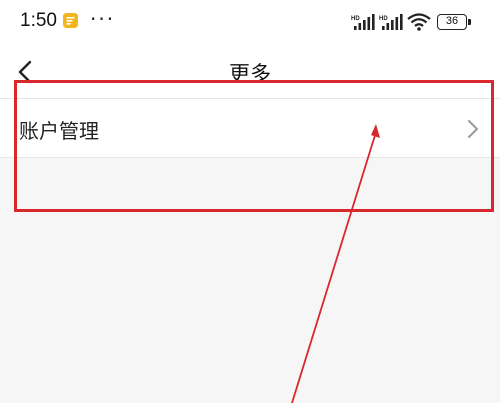 The height and width of the screenshot is (403, 500). I want to click on chevron-right-icon, so click(473, 129).